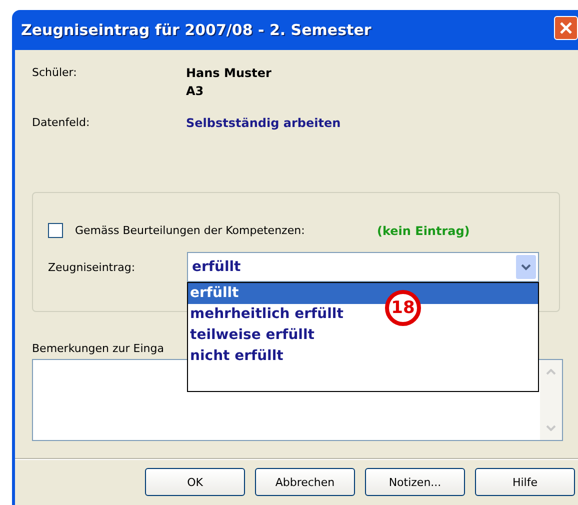 The image size is (578, 505). I want to click on field-label: Datenfeld:, so click(61, 123).